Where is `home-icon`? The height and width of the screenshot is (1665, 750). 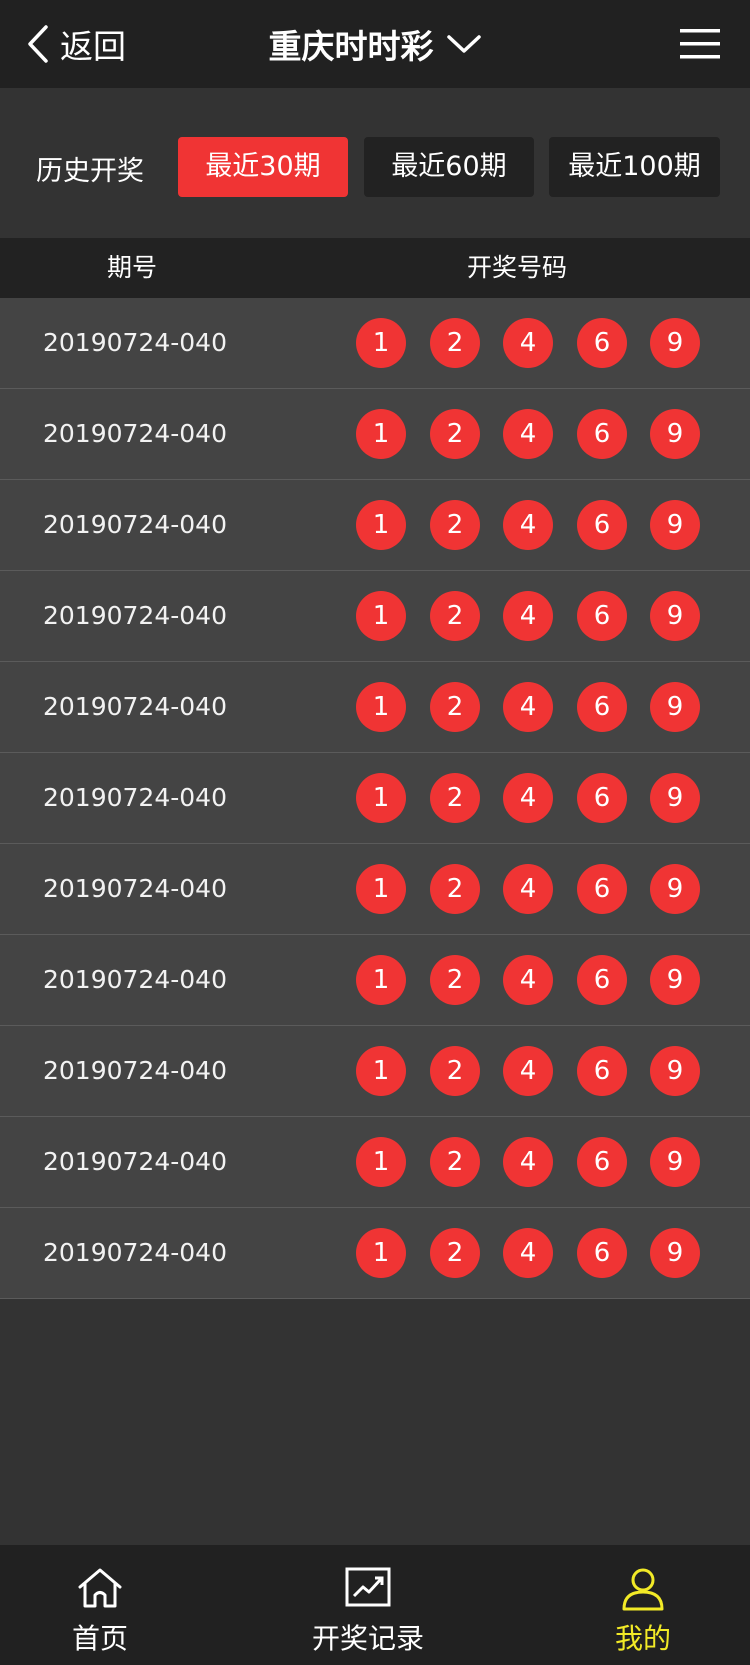 home-icon is located at coordinates (100, 1588).